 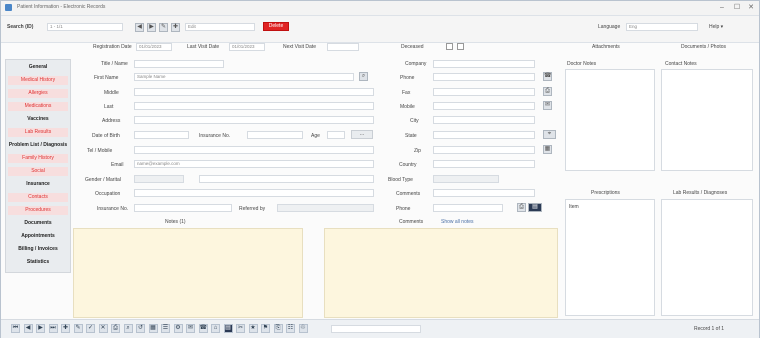 What do you see at coordinates (38, 119) in the screenshot?
I see `sidebar-item-vaccines: Vaccines` at bounding box center [38, 119].